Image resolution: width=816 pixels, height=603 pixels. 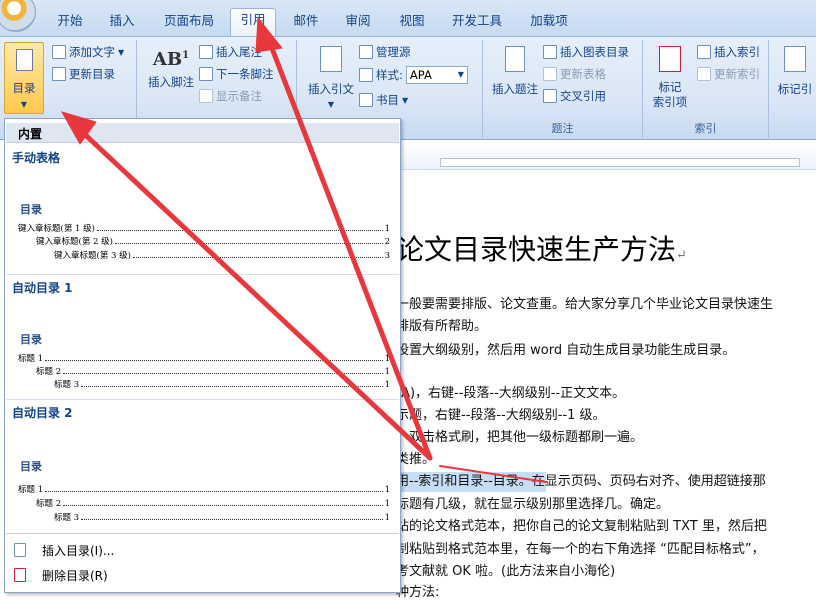 What do you see at coordinates (36, 158) in the screenshot?
I see `gallery-item-title: 手动表格` at bounding box center [36, 158].